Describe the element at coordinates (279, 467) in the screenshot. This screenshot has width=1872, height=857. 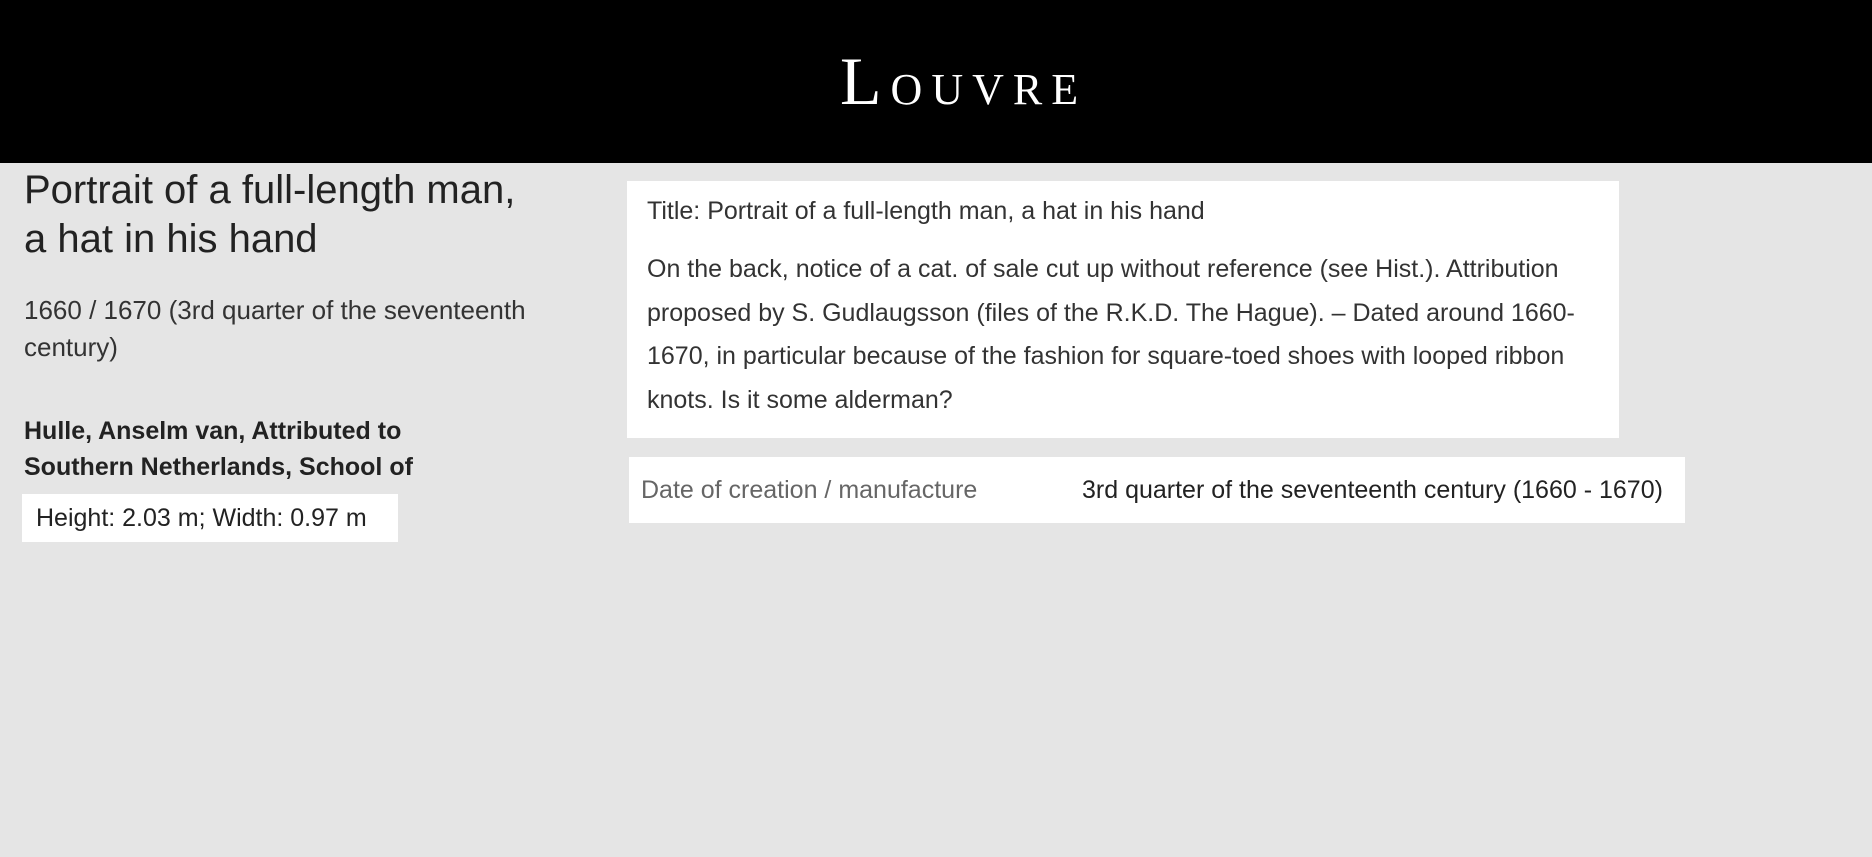
I see `school-line: Southern Netherlands, School of` at that location.